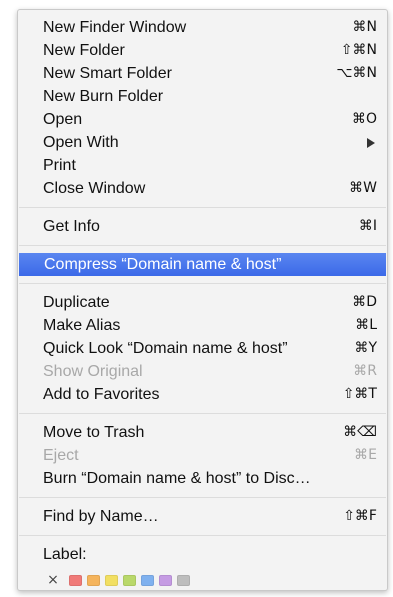 The width and height of the screenshot is (393, 597). Describe the element at coordinates (202, 455) in the screenshot. I see `menu-item-eject: Eject ⌘E` at that location.